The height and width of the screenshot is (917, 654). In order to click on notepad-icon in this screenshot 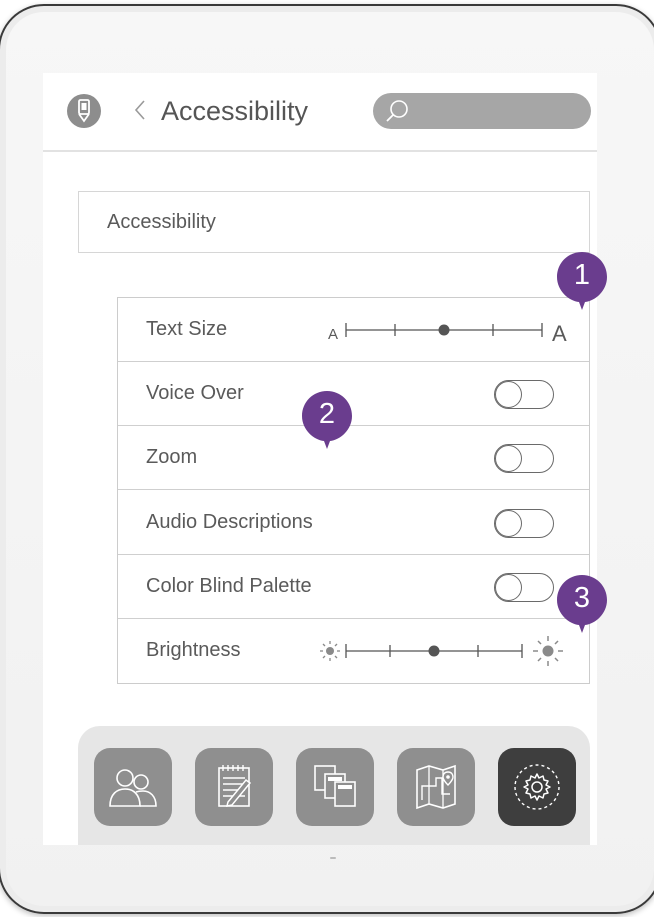, I will do `click(235, 786)`.